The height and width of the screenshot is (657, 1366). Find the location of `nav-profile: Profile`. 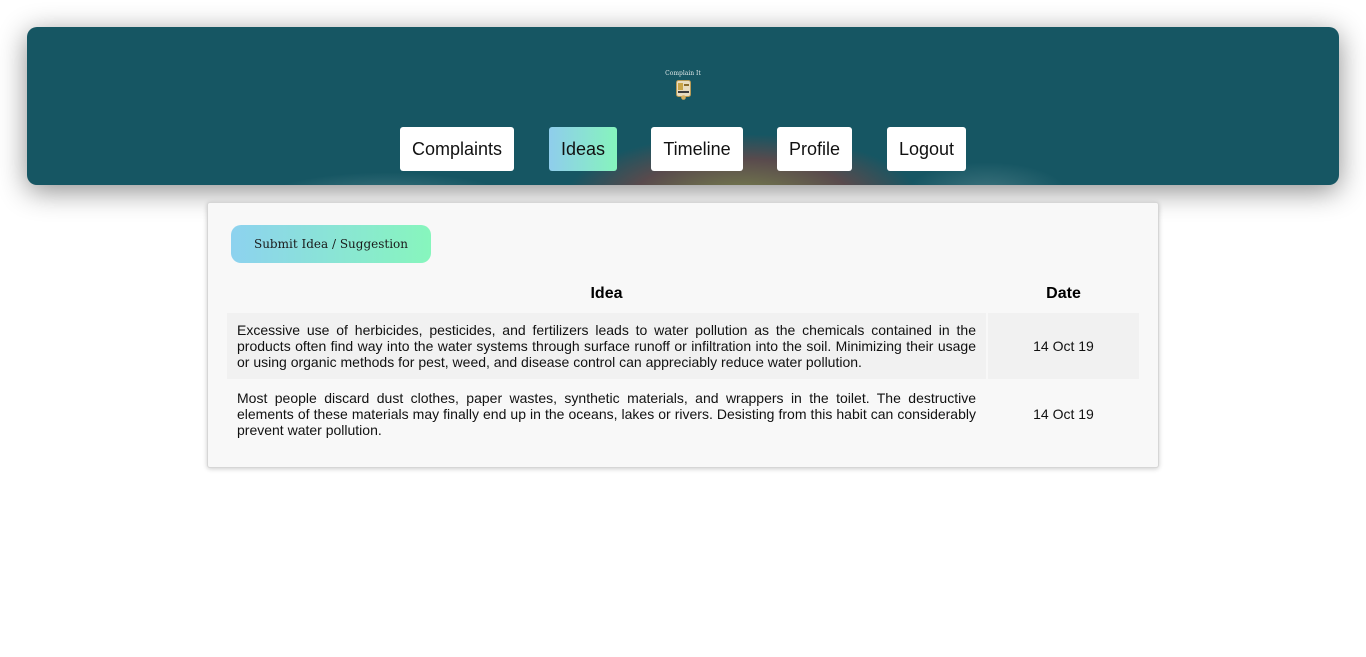

nav-profile: Profile is located at coordinates (814, 149).